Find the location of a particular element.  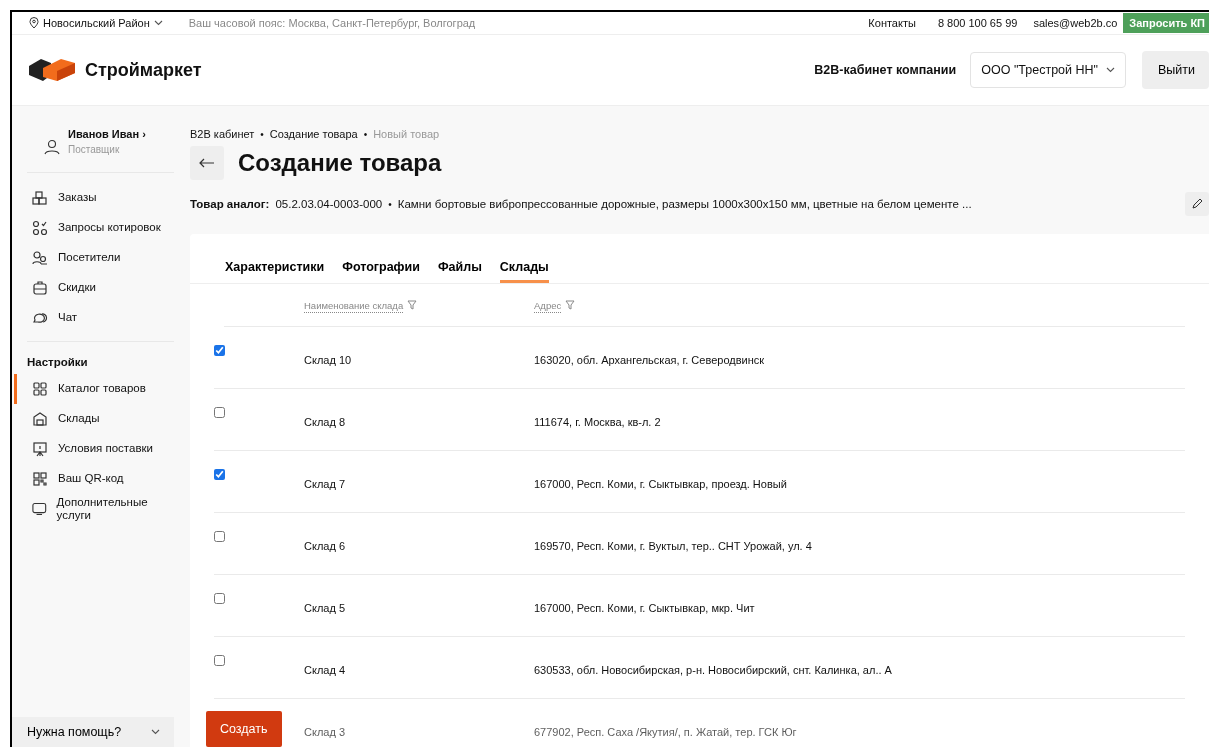

chat-icon is located at coordinates (40, 318).